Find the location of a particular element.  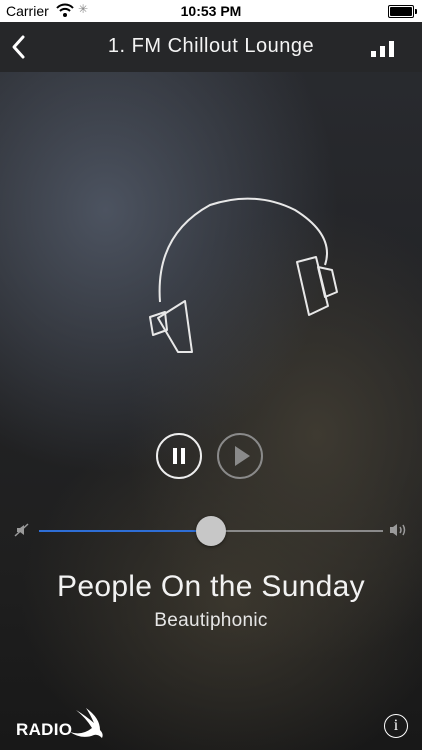

volume-thumb is located at coordinates (211, 531).